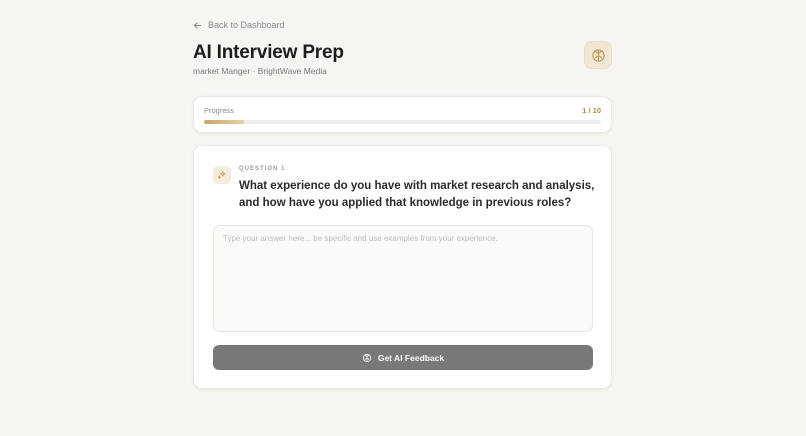  What do you see at coordinates (224, 122) in the screenshot?
I see `progress-fill` at bounding box center [224, 122].